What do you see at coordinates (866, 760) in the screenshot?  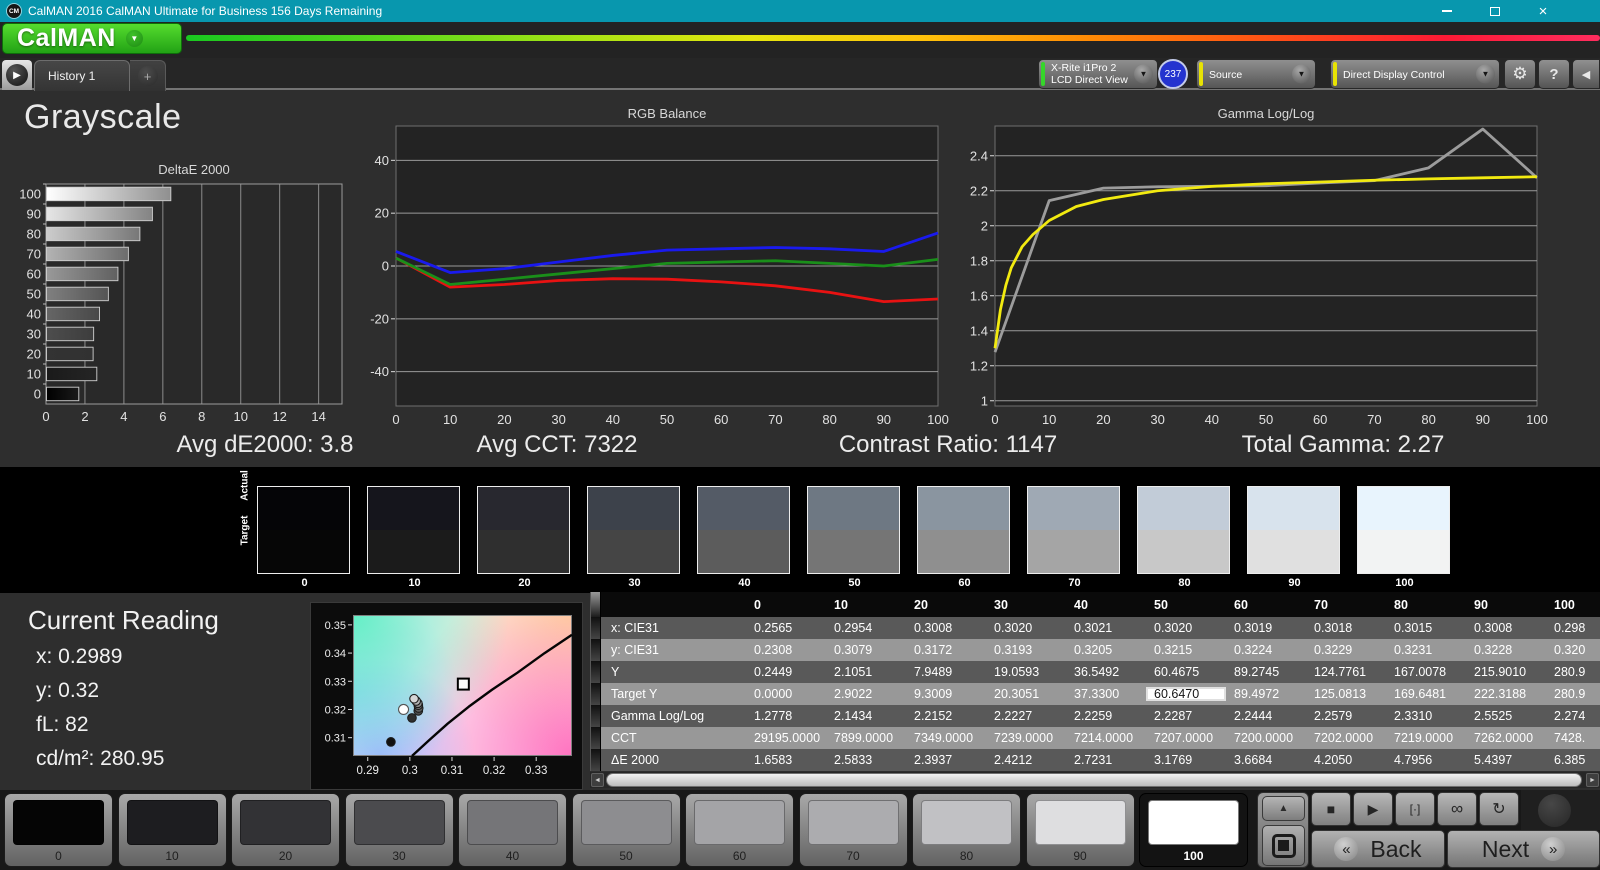 I see `table-cell: 2.5833` at bounding box center [866, 760].